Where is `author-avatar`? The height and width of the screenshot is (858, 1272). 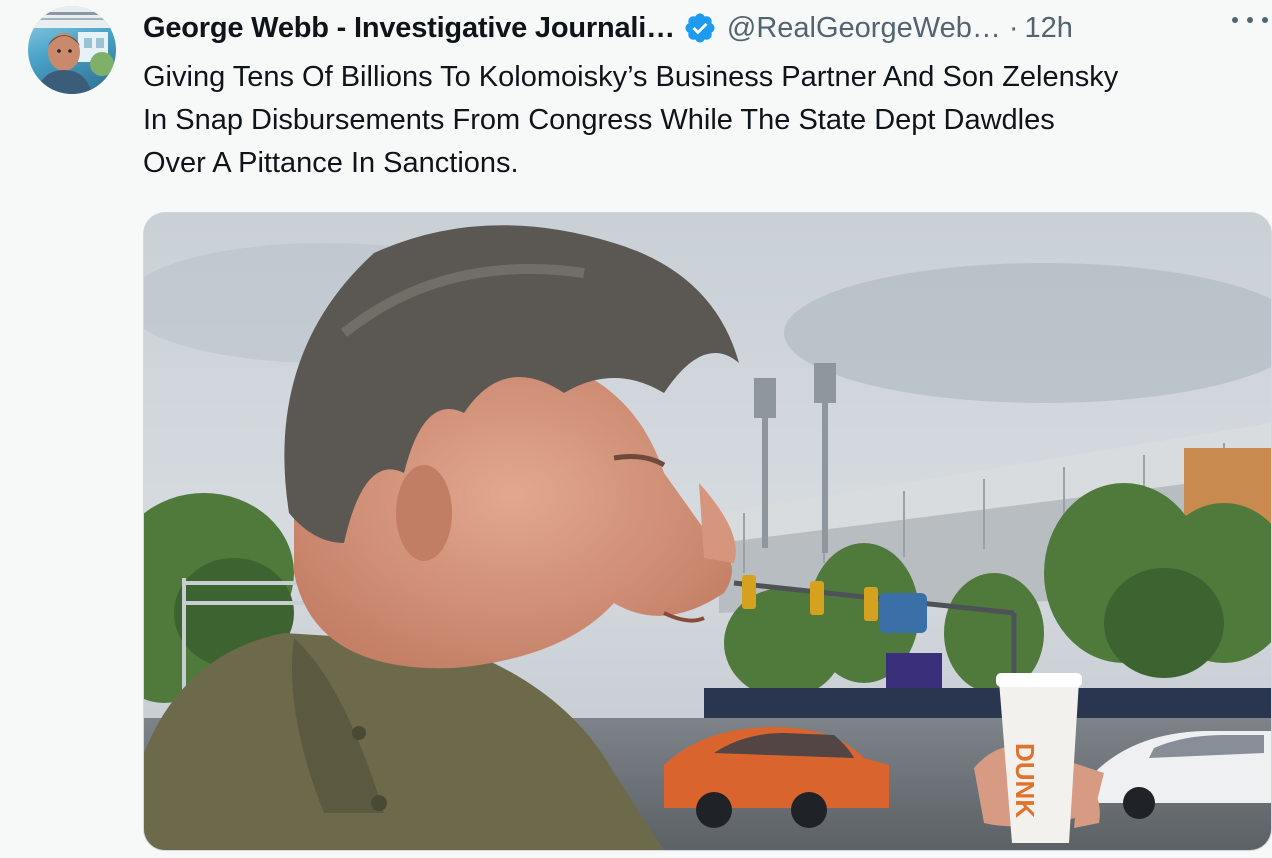
author-avatar is located at coordinates (72, 50).